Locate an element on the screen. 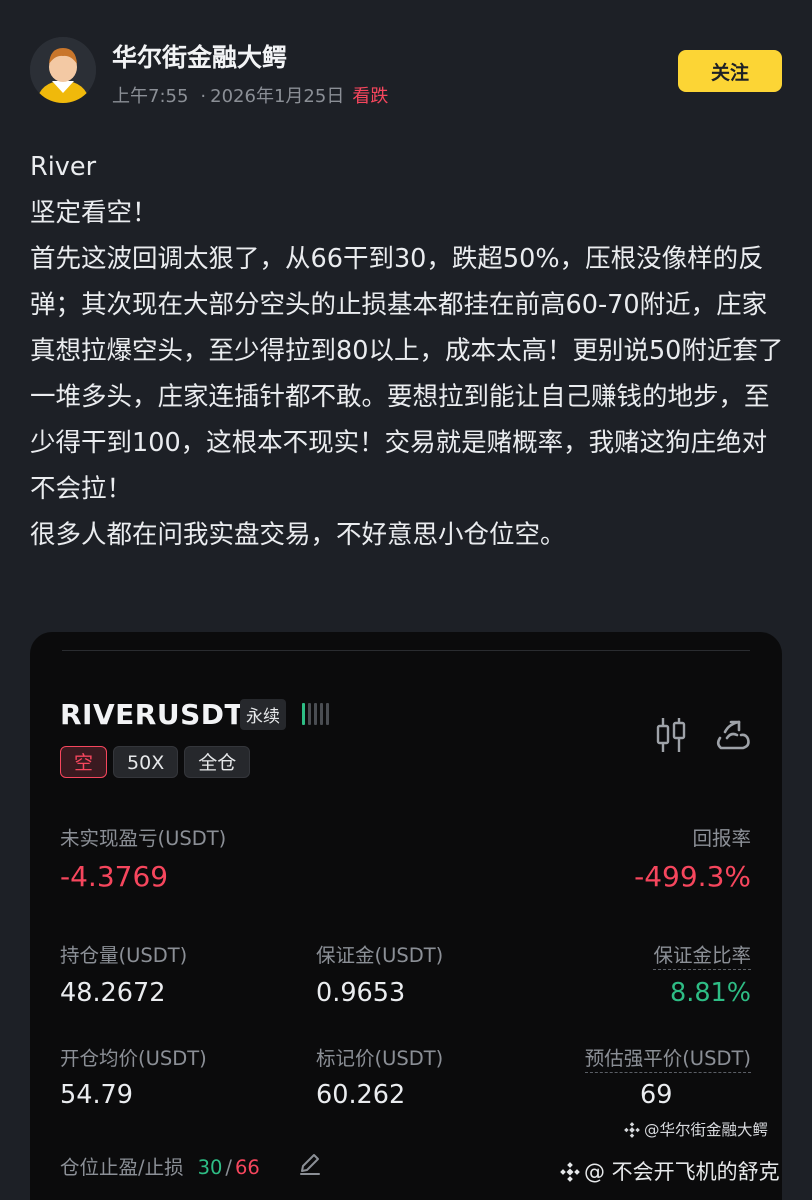  risk-bars-icon is located at coordinates (318, 713).